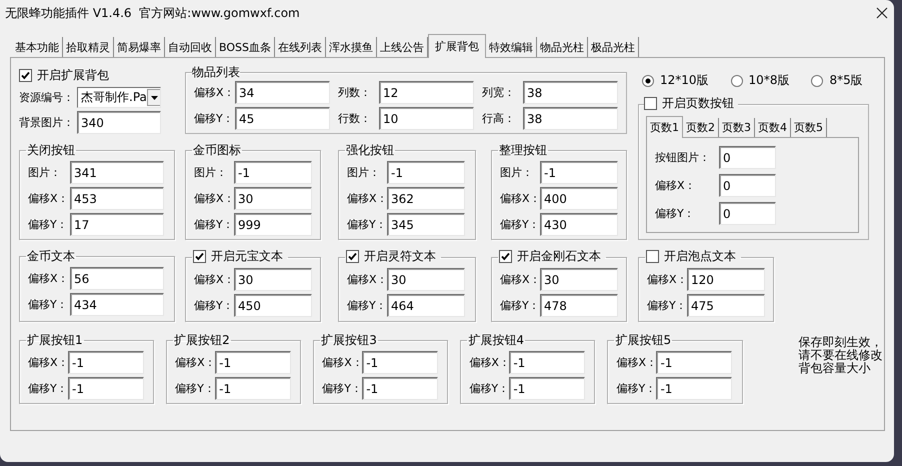 Image resolution: width=902 pixels, height=466 pixels. What do you see at coordinates (700, 256) in the screenshot?
I see `group-title: 开启泡点文本` at bounding box center [700, 256].